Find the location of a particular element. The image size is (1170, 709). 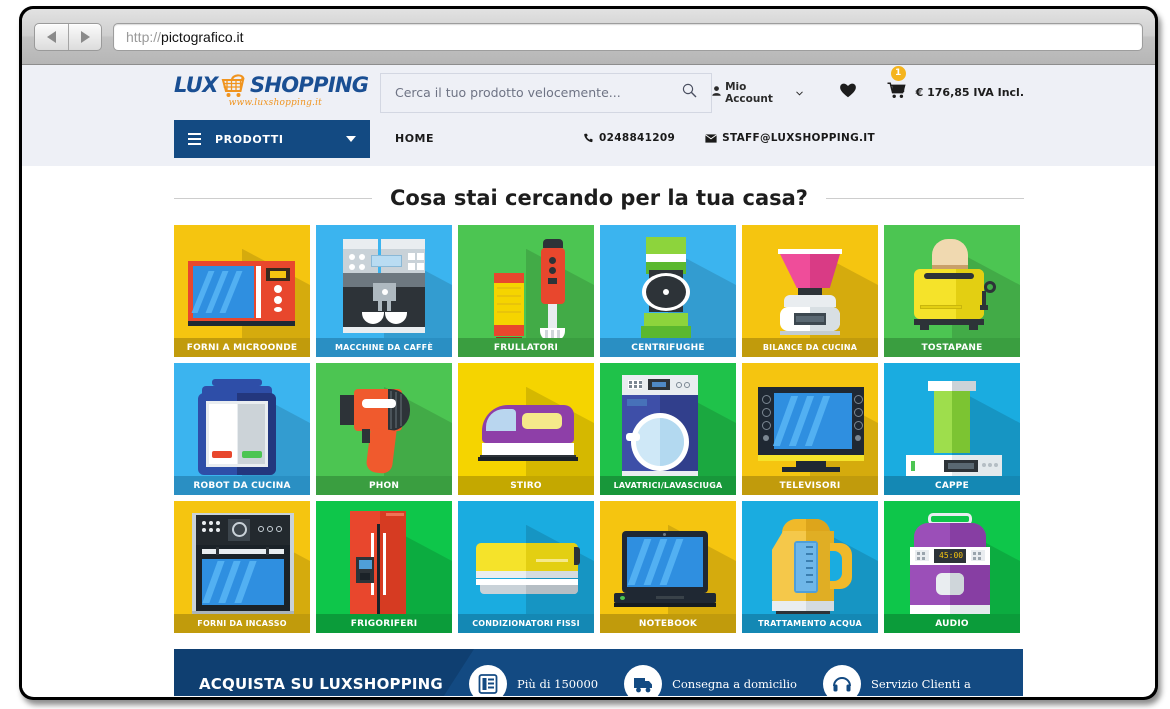

account-menu: Mio Account is located at coordinates (757, 93).